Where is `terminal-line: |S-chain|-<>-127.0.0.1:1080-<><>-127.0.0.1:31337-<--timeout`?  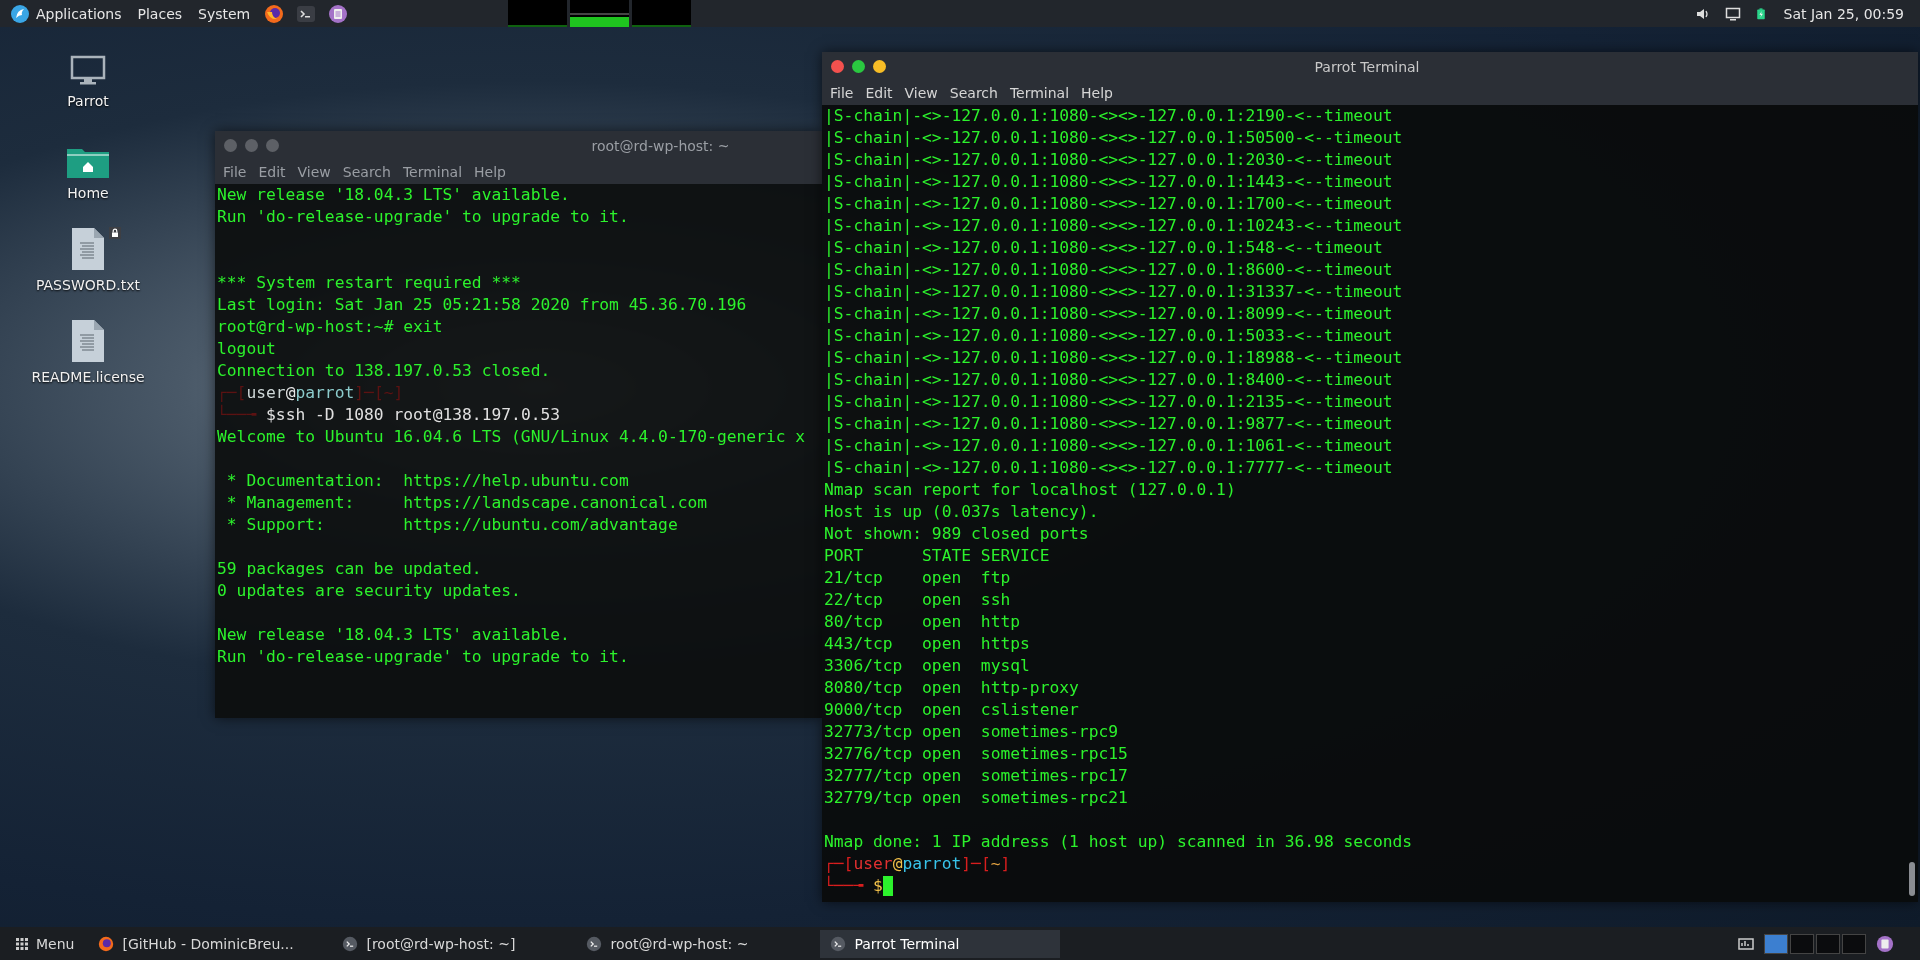
terminal-line: |S-chain|-<>-127.0.0.1:1080-<><>-127.0.0.1:31337-<--timeout is located at coordinates (1113, 292).